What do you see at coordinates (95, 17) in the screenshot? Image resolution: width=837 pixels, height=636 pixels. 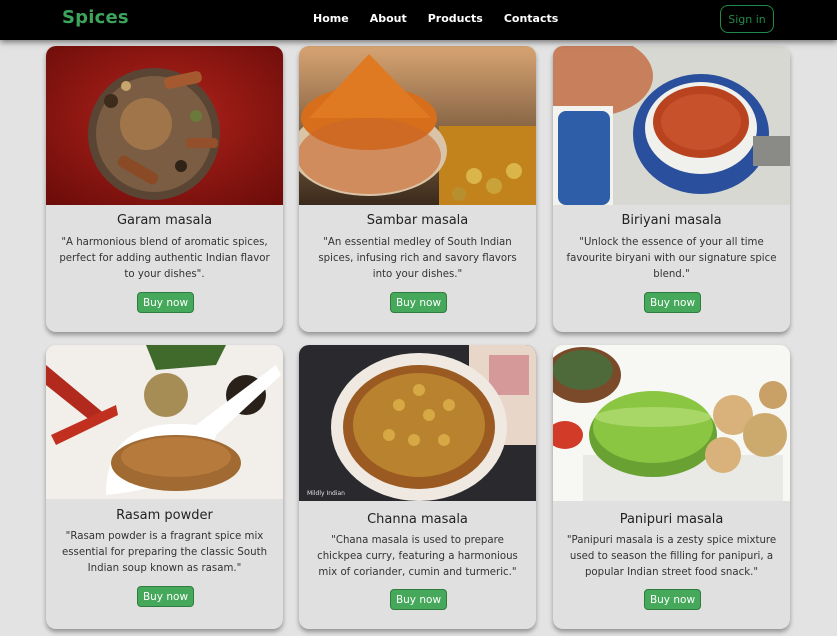 I see `brand-logo: Spices` at bounding box center [95, 17].